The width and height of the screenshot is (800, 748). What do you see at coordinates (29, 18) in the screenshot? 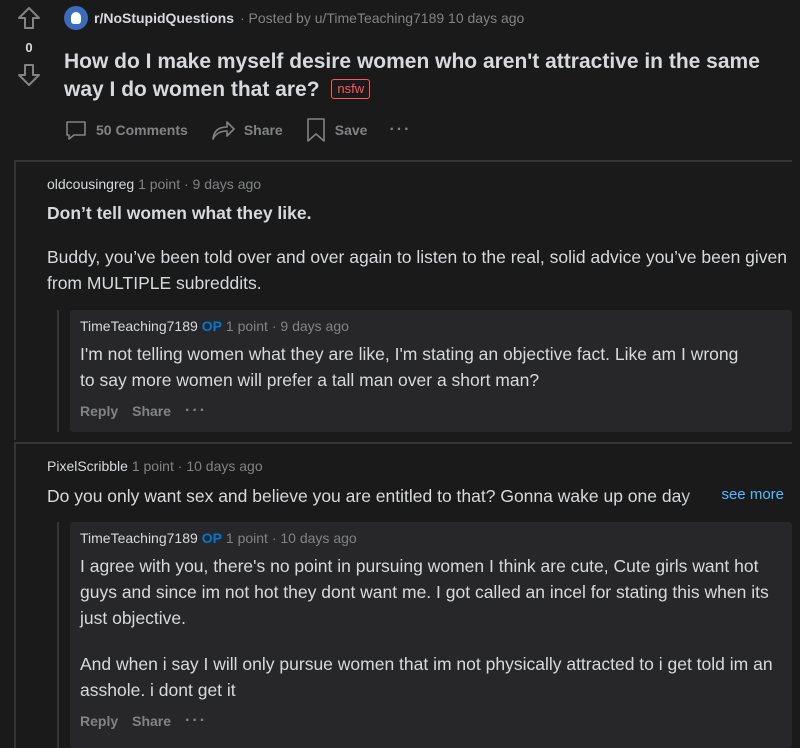
I see `upvote-icon` at bounding box center [29, 18].